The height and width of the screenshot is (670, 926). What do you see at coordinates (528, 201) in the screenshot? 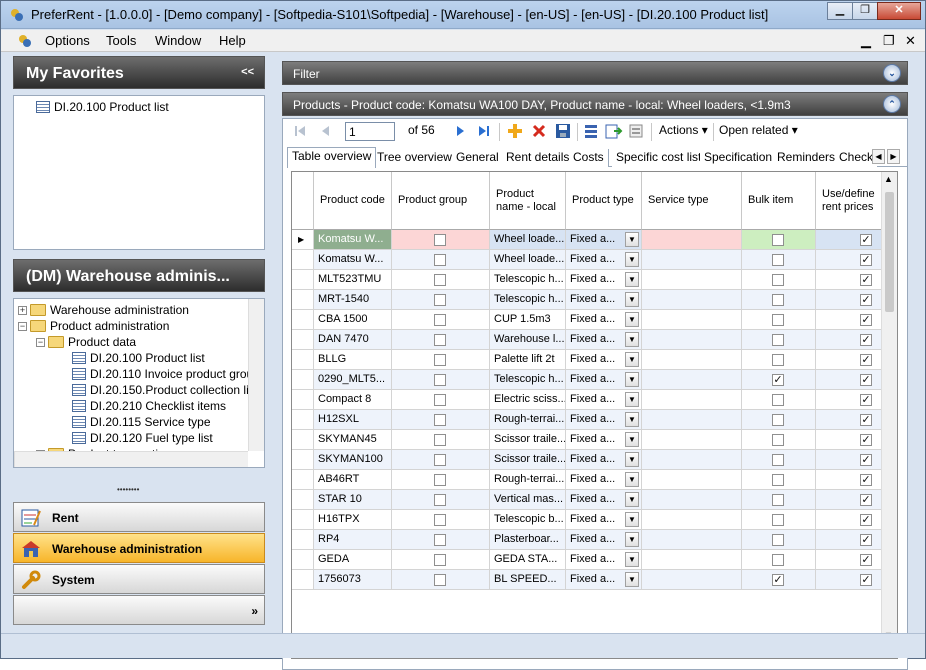
I see `column-header-product-name: Product name - local` at bounding box center [528, 201].